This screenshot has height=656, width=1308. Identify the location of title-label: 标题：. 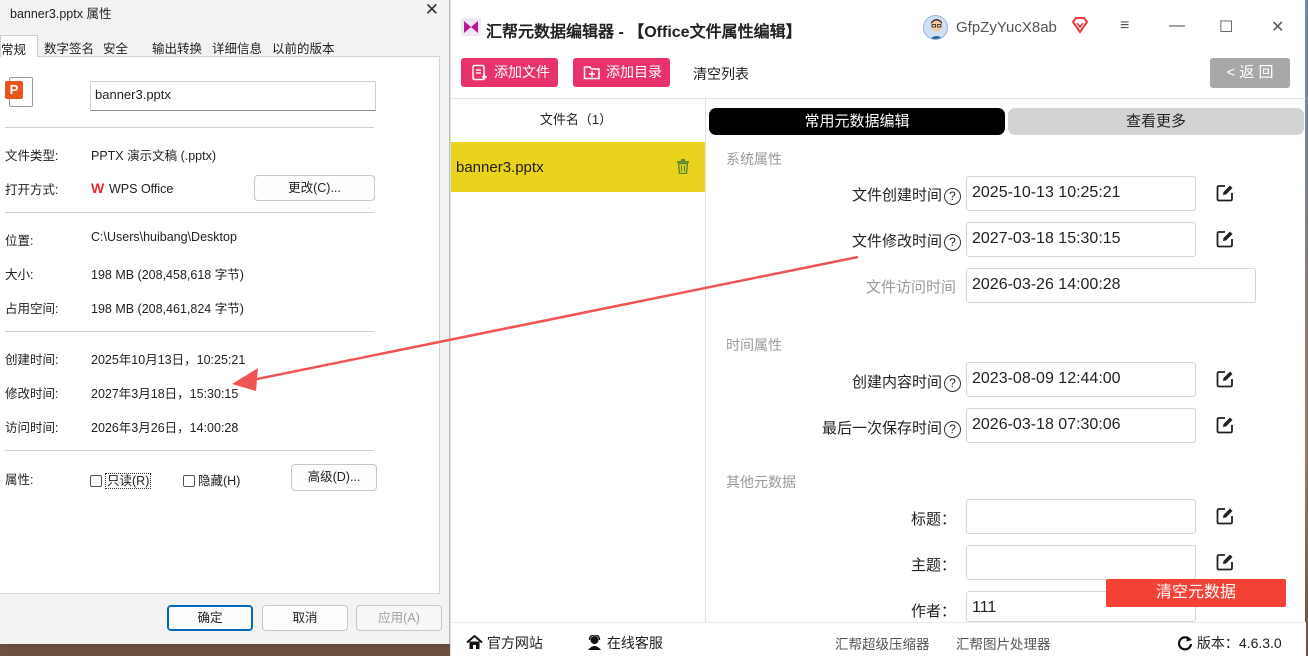
(933, 519).